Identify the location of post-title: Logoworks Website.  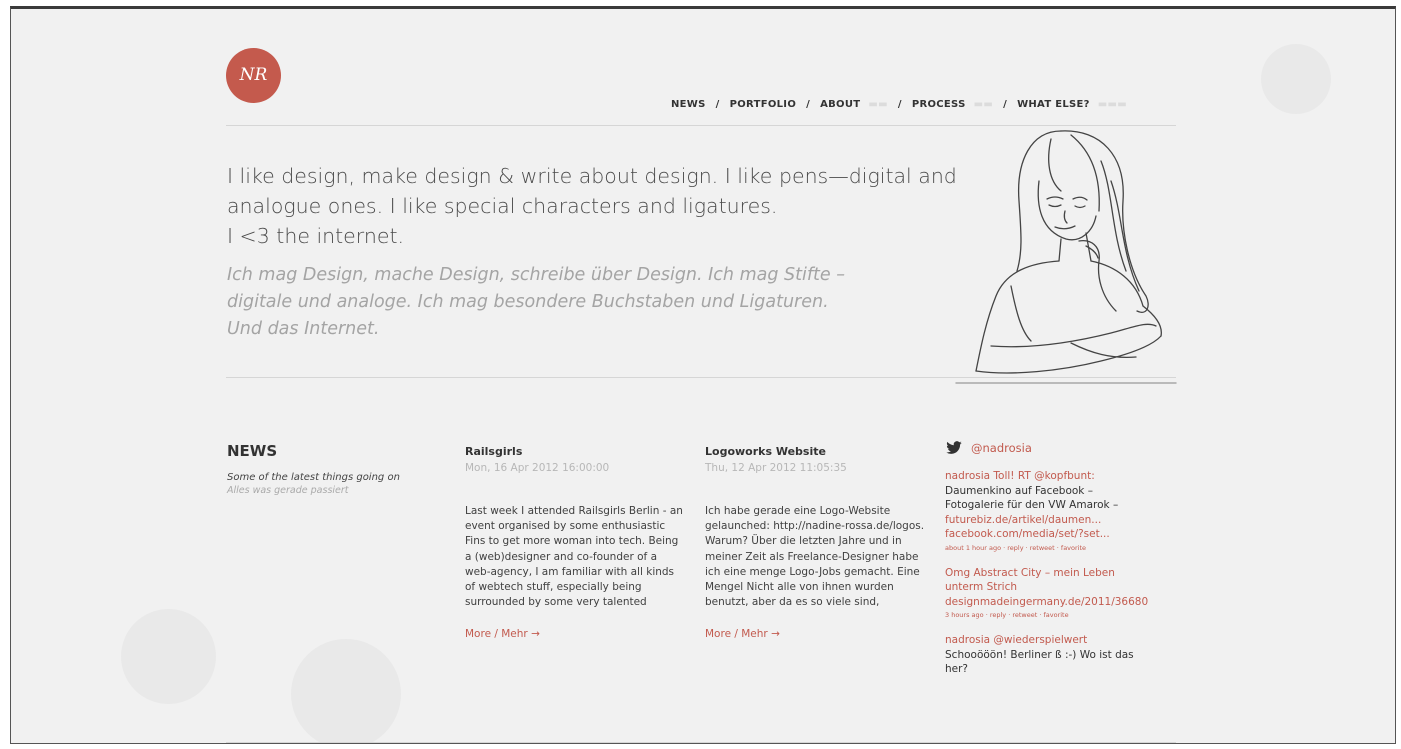
(815, 451).